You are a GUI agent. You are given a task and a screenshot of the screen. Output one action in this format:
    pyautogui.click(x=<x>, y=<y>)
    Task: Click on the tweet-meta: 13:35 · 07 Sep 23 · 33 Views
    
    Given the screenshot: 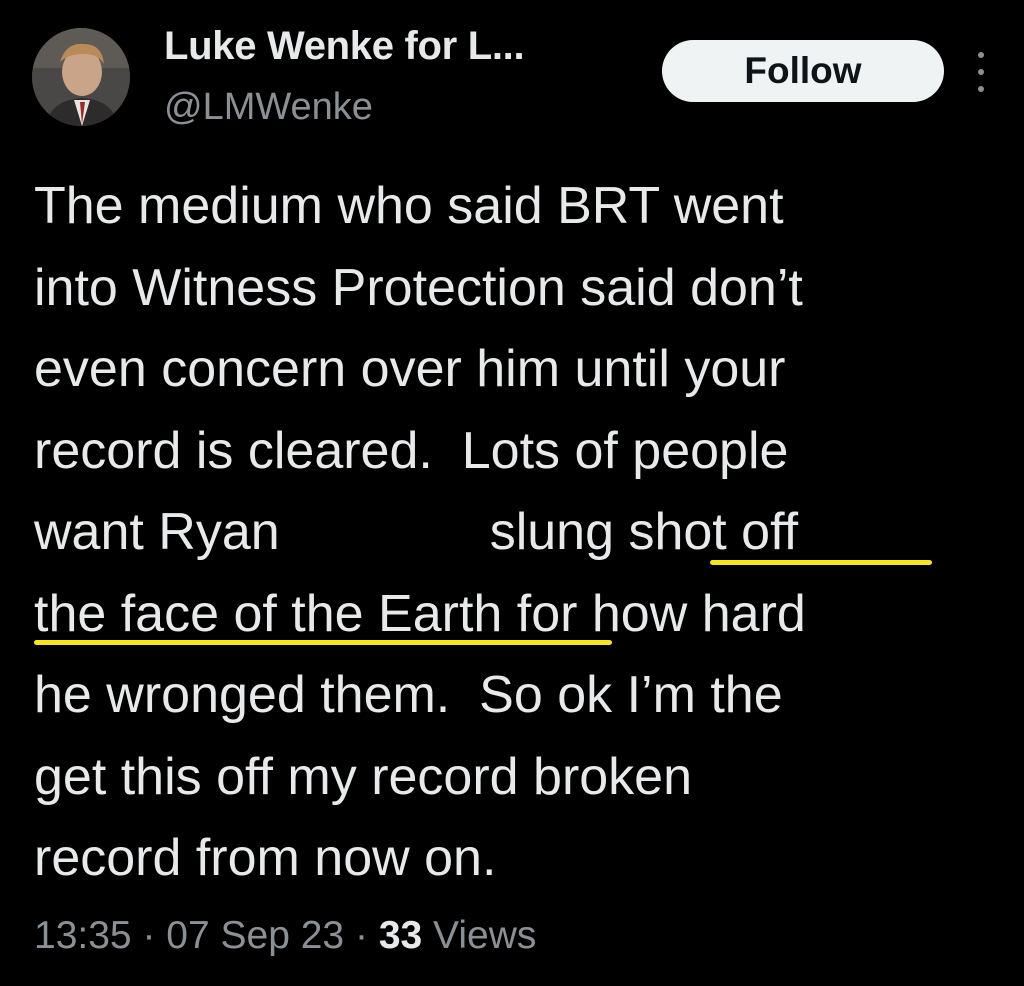 What is the action you would take?
    pyautogui.click(x=285, y=936)
    